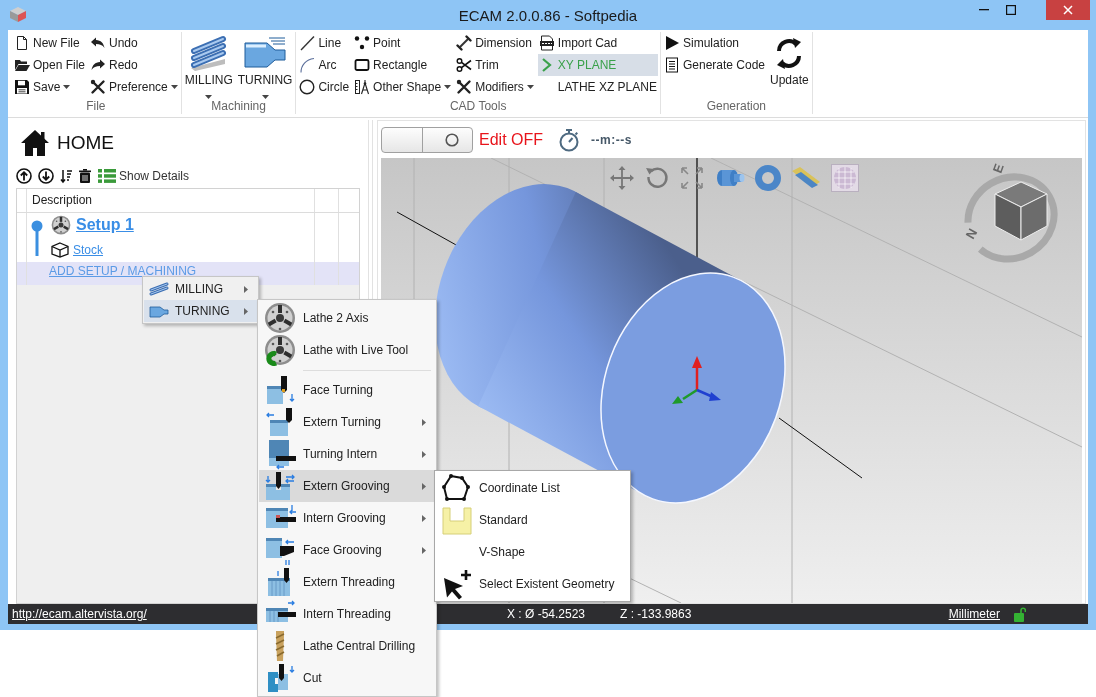  I want to click on group-label: CAD Tools, so click(478, 106).